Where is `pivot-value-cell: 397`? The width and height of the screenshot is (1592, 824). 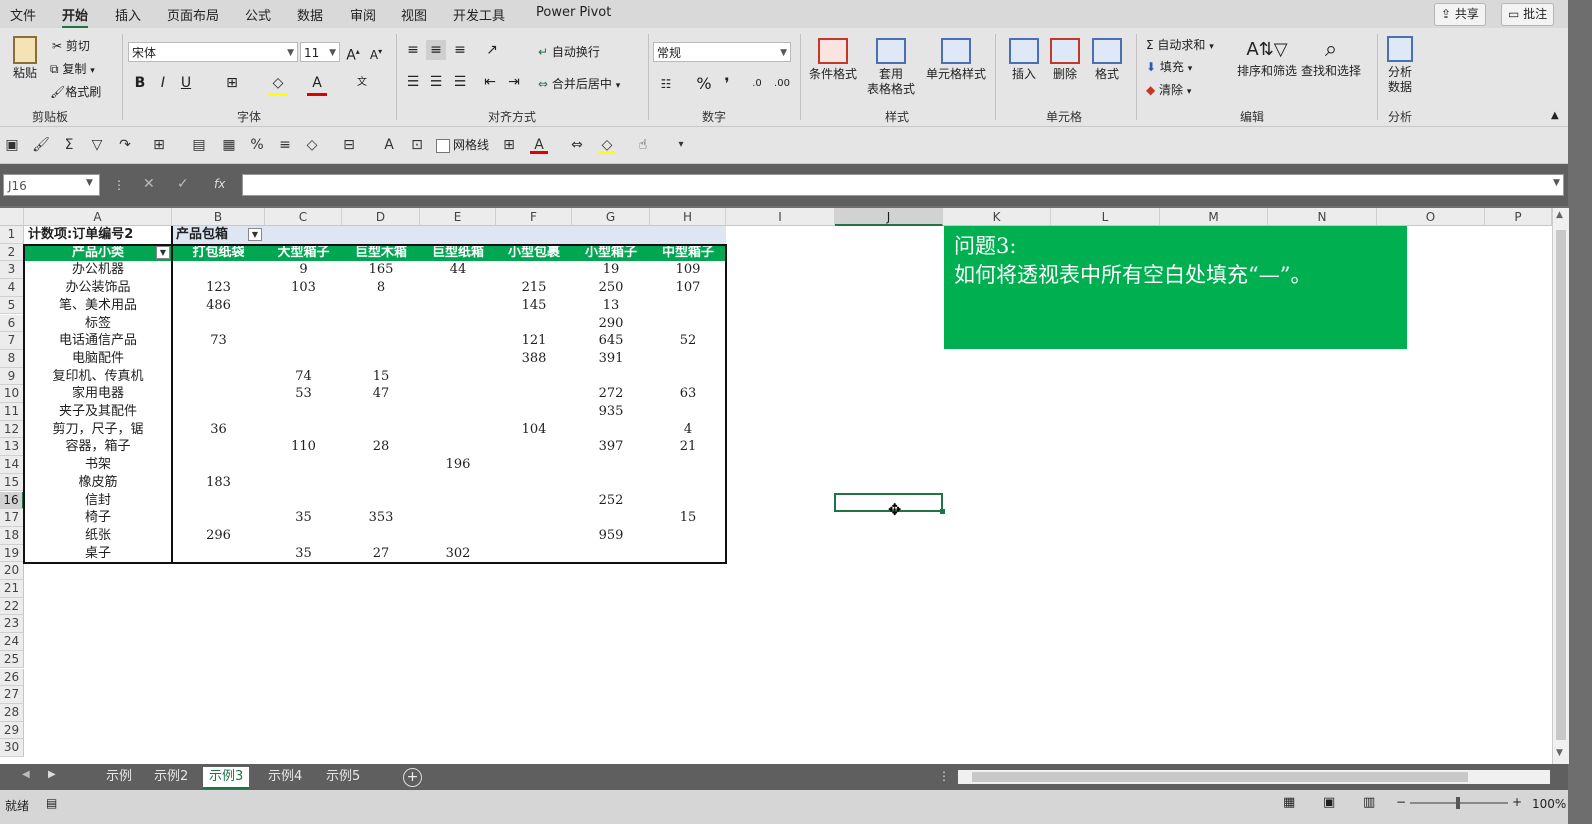
pivot-value-cell: 397 is located at coordinates (611, 447).